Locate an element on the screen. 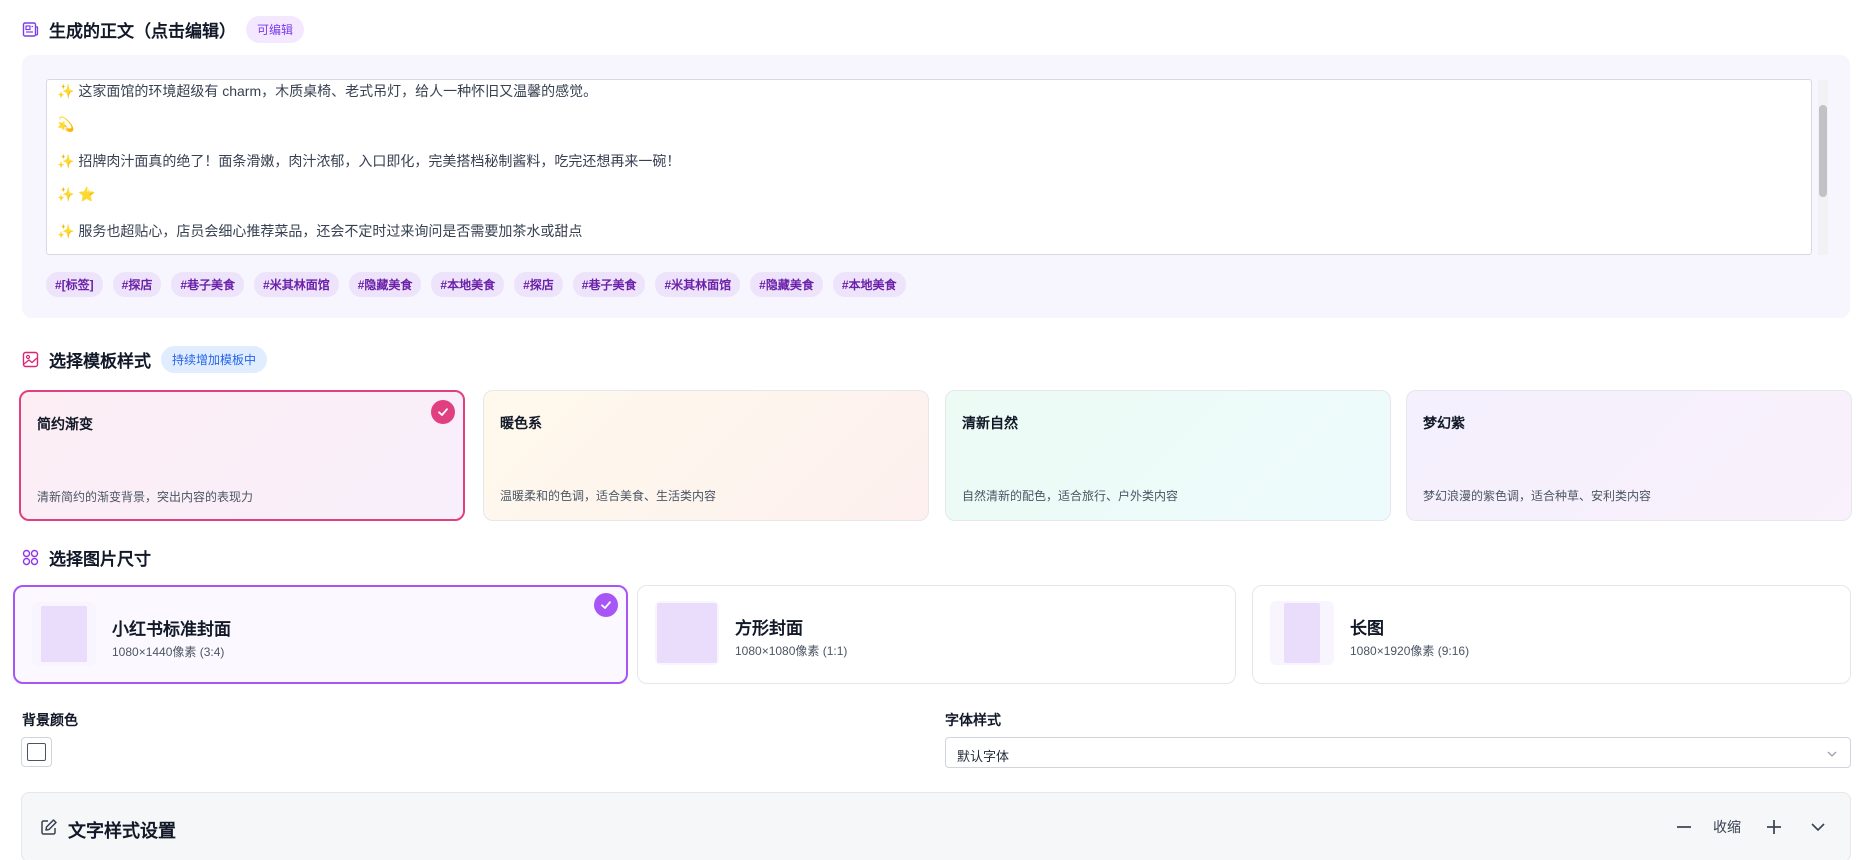  template-card-dreamy-purple: 梦幻紫 梦幻浪漫的紫色调，适合种草、安利类内容 is located at coordinates (1629, 455).